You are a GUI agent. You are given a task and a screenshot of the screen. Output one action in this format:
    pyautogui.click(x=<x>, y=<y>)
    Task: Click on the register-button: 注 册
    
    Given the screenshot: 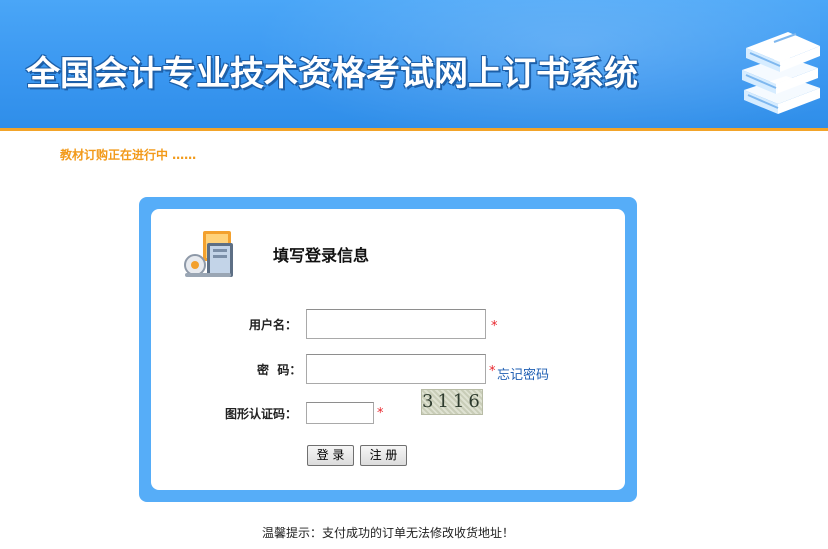 What is the action you would take?
    pyautogui.click(x=383, y=455)
    